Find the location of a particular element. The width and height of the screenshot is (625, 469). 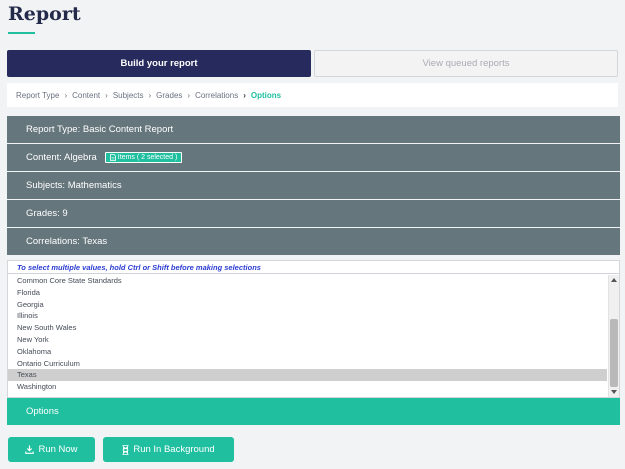

scroll-down-icon is located at coordinates (614, 392).